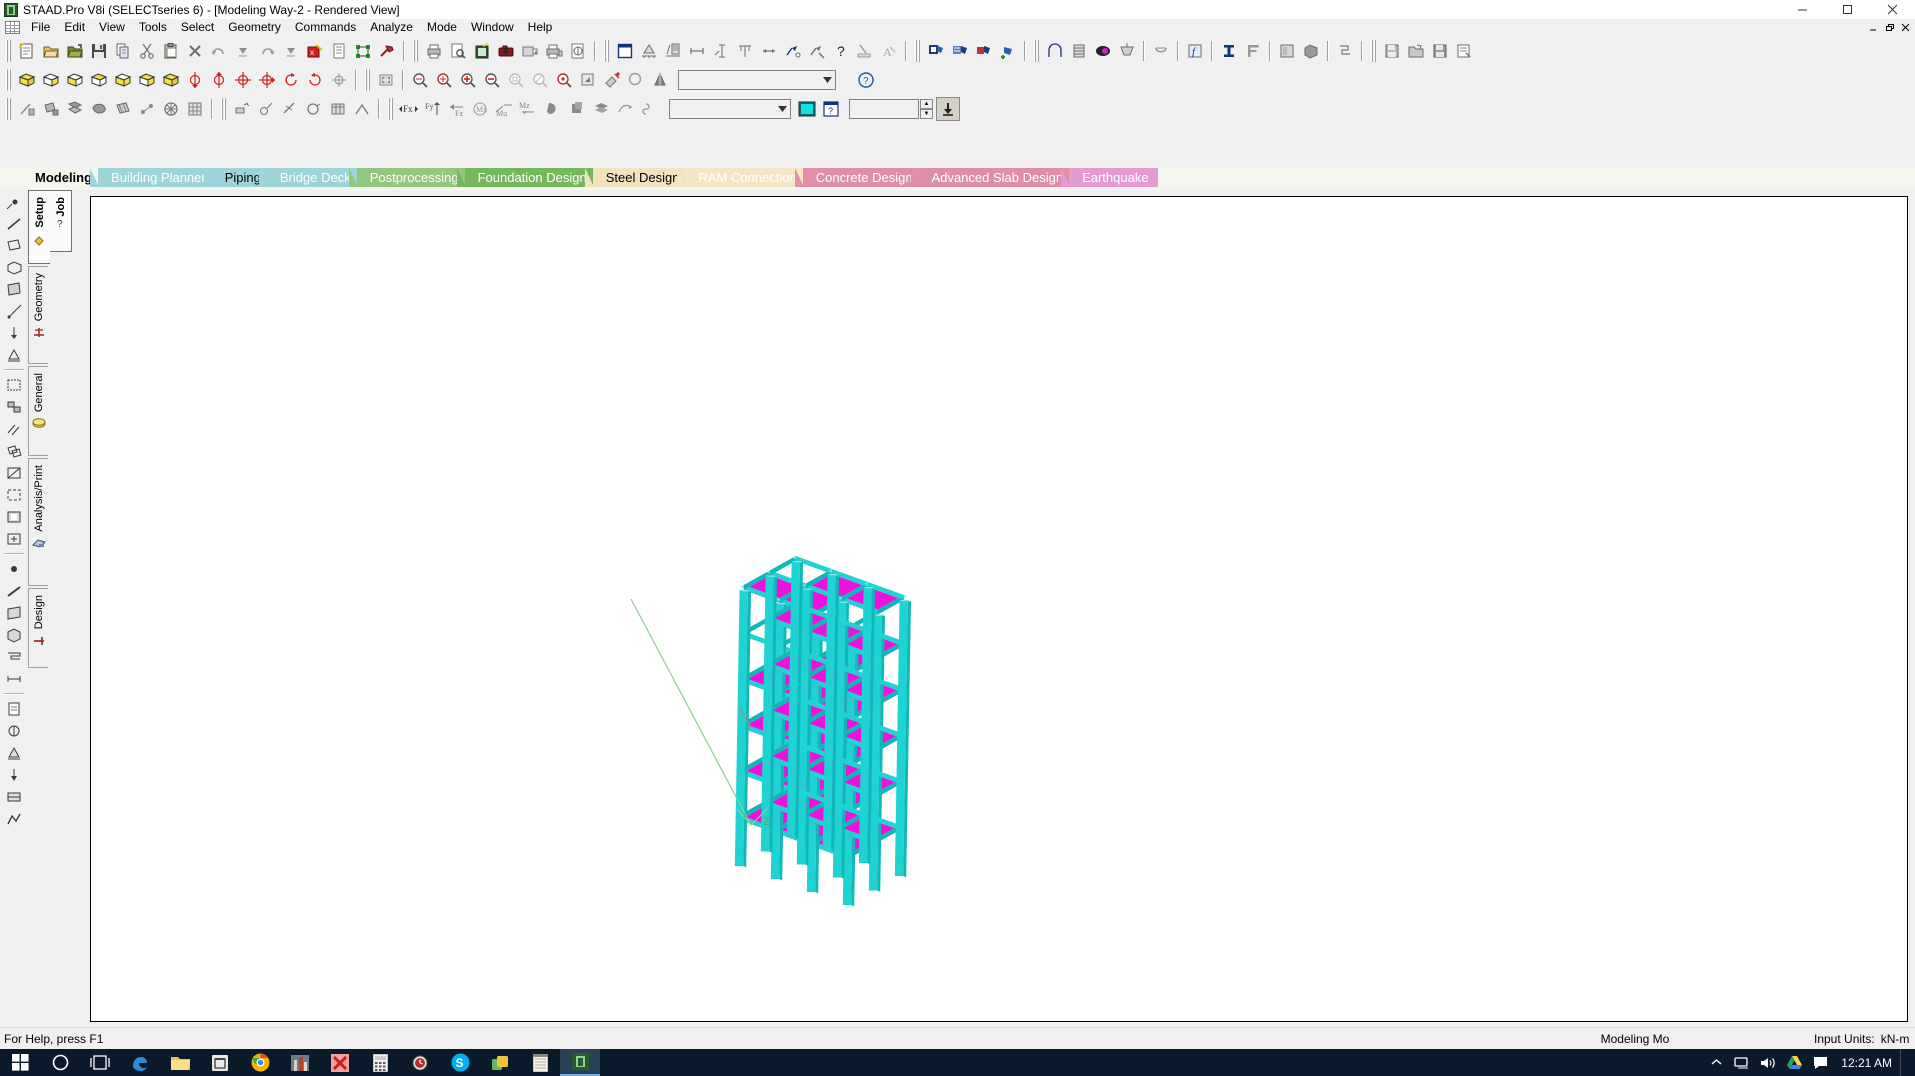  What do you see at coordinates (948, 108) in the screenshot?
I see `apply-load-button` at bounding box center [948, 108].